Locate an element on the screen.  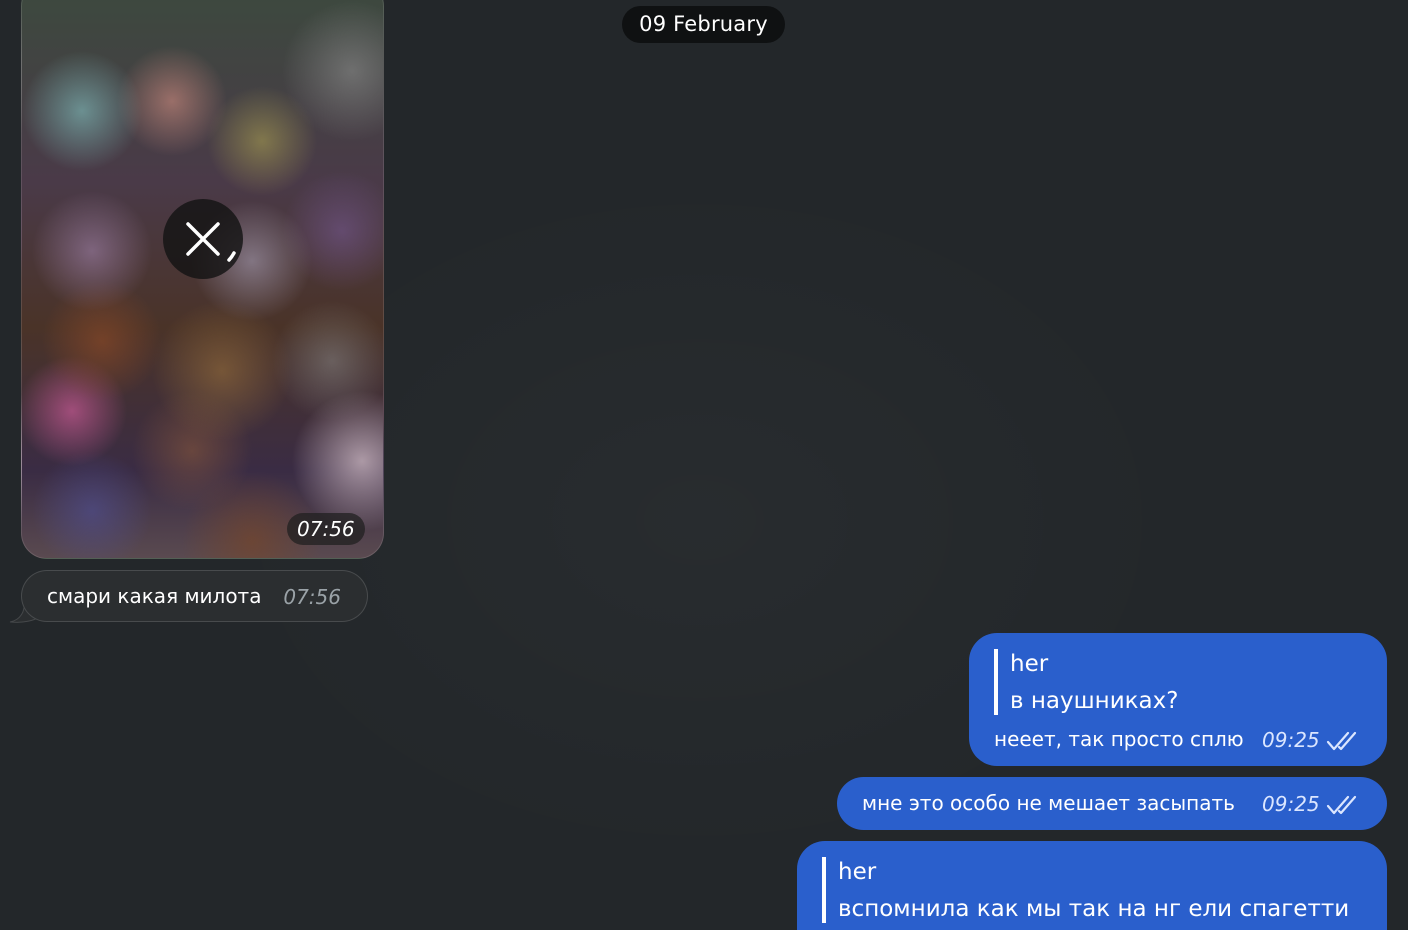
close-icon is located at coordinates (211, 242).